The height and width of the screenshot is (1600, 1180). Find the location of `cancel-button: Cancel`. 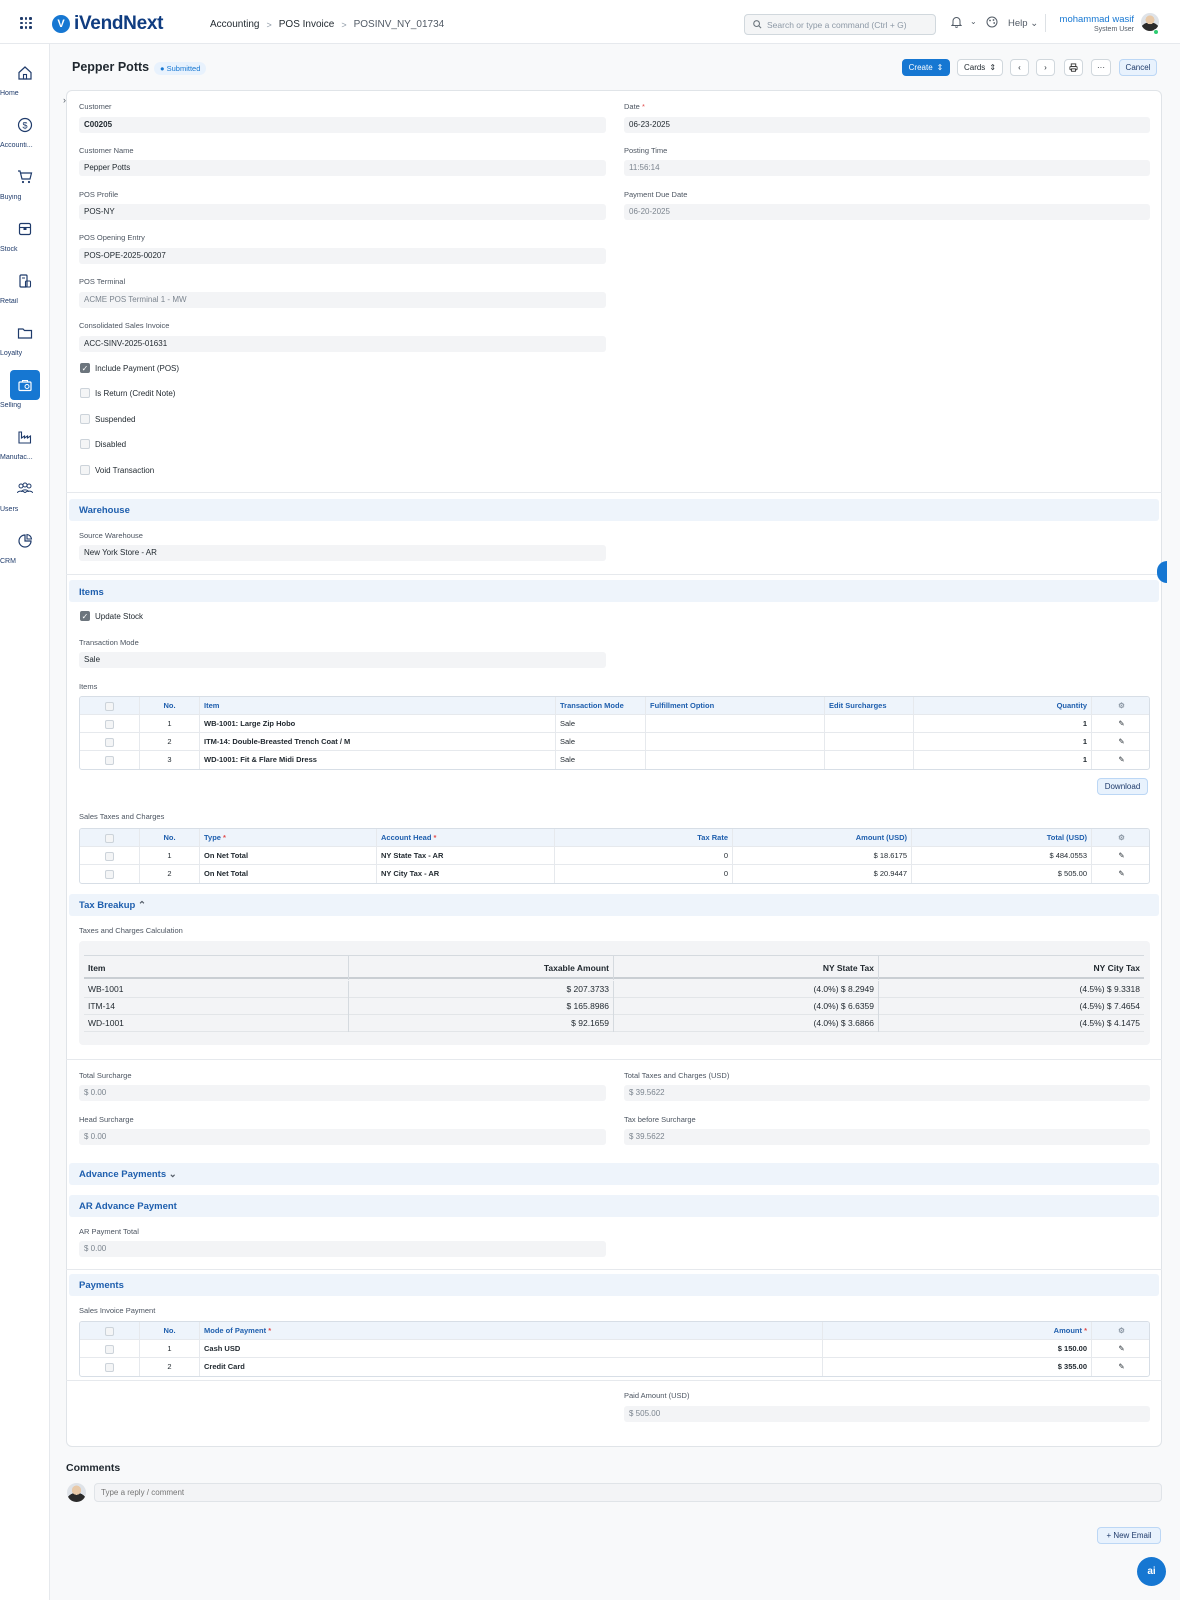

cancel-button: Cancel is located at coordinates (1138, 67).